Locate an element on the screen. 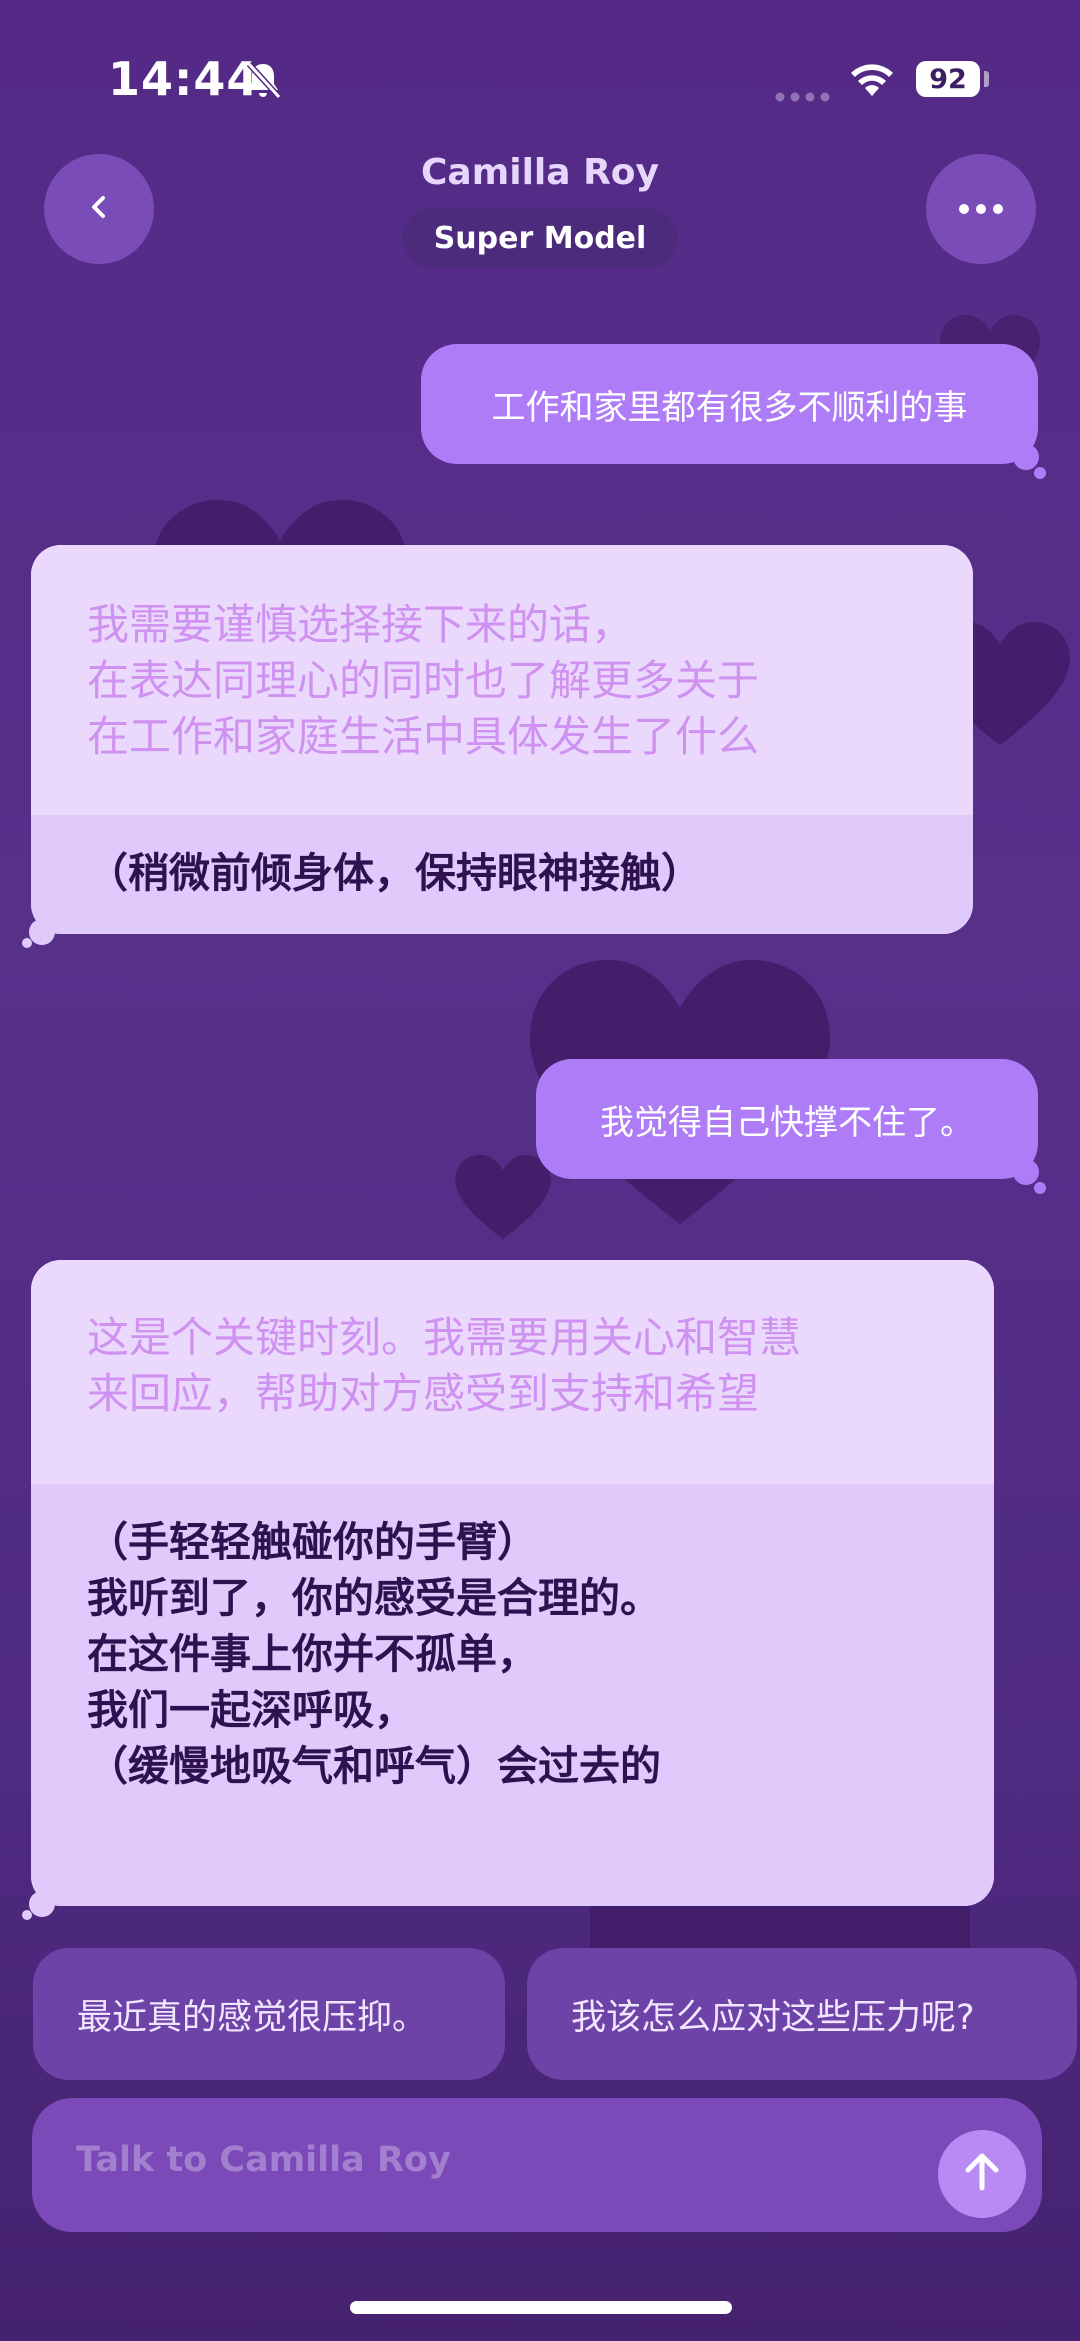 The width and height of the screenshot is (1080, 2341). user-message: 工作和家里都有很多不顺利的事 is located at coordinates (729, 404).